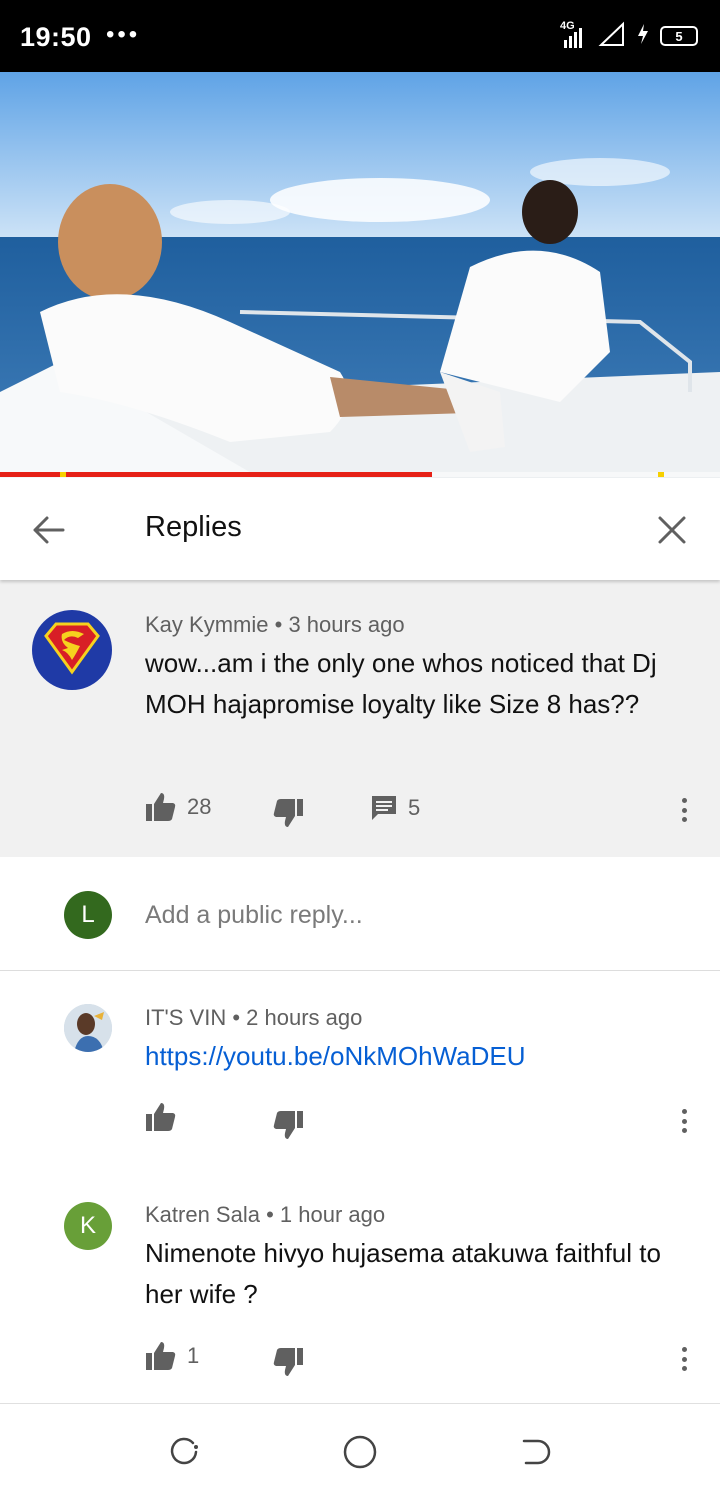 The width and height of the screenshot is (720, 1500). I want to click on superman-logo-icon, so click(72, 648).